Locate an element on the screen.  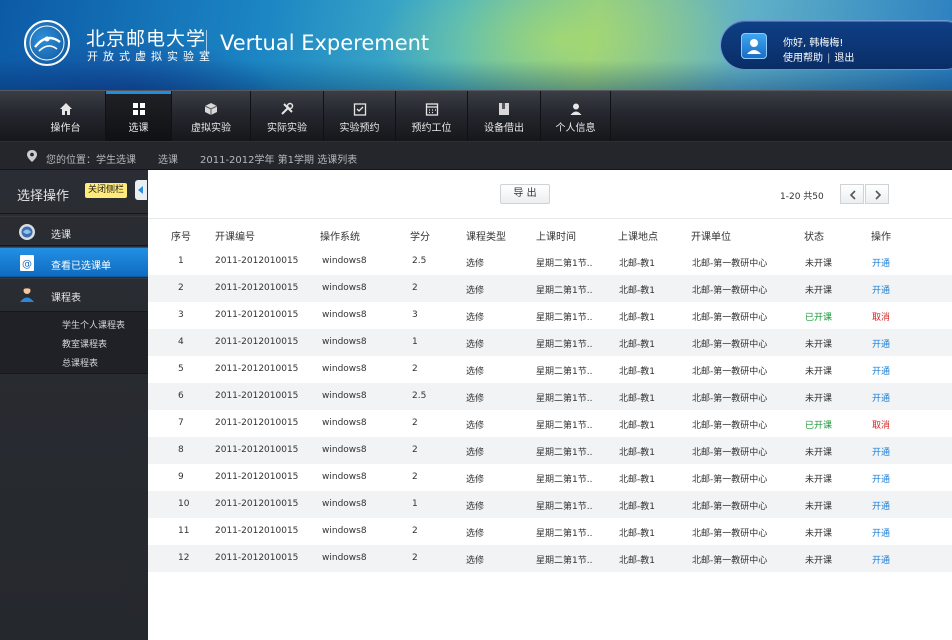
sidebar-item-label: 课程表 is located at coordinates (66, 298).